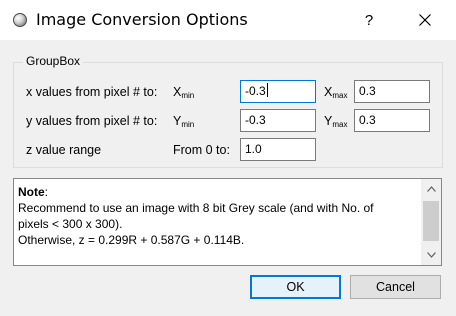 The height and width of the screenshot is (316, 456). Describe the element at coordinates (142, 19) in the screenshot. I see `window-title: Image Conversion Options` at that location.